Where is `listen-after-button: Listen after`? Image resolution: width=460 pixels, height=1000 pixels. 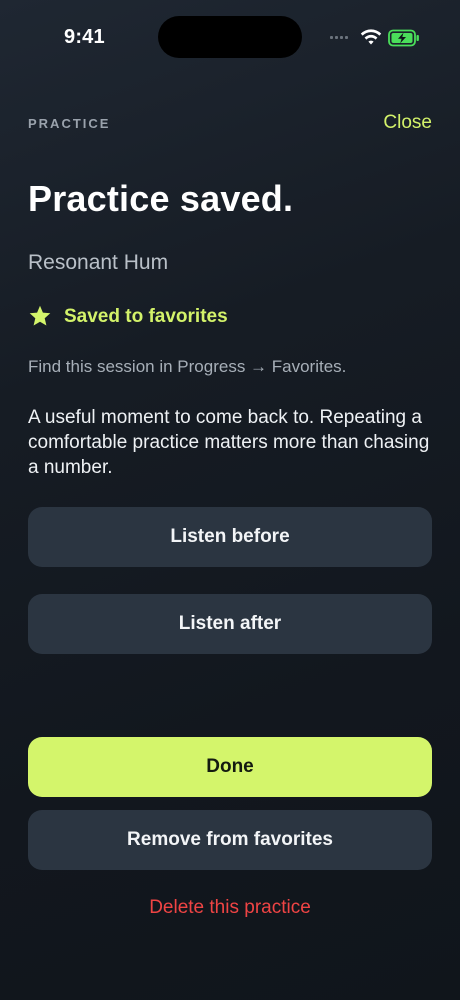 listen-after-button: Listen after is located at coordinates (230, 624).